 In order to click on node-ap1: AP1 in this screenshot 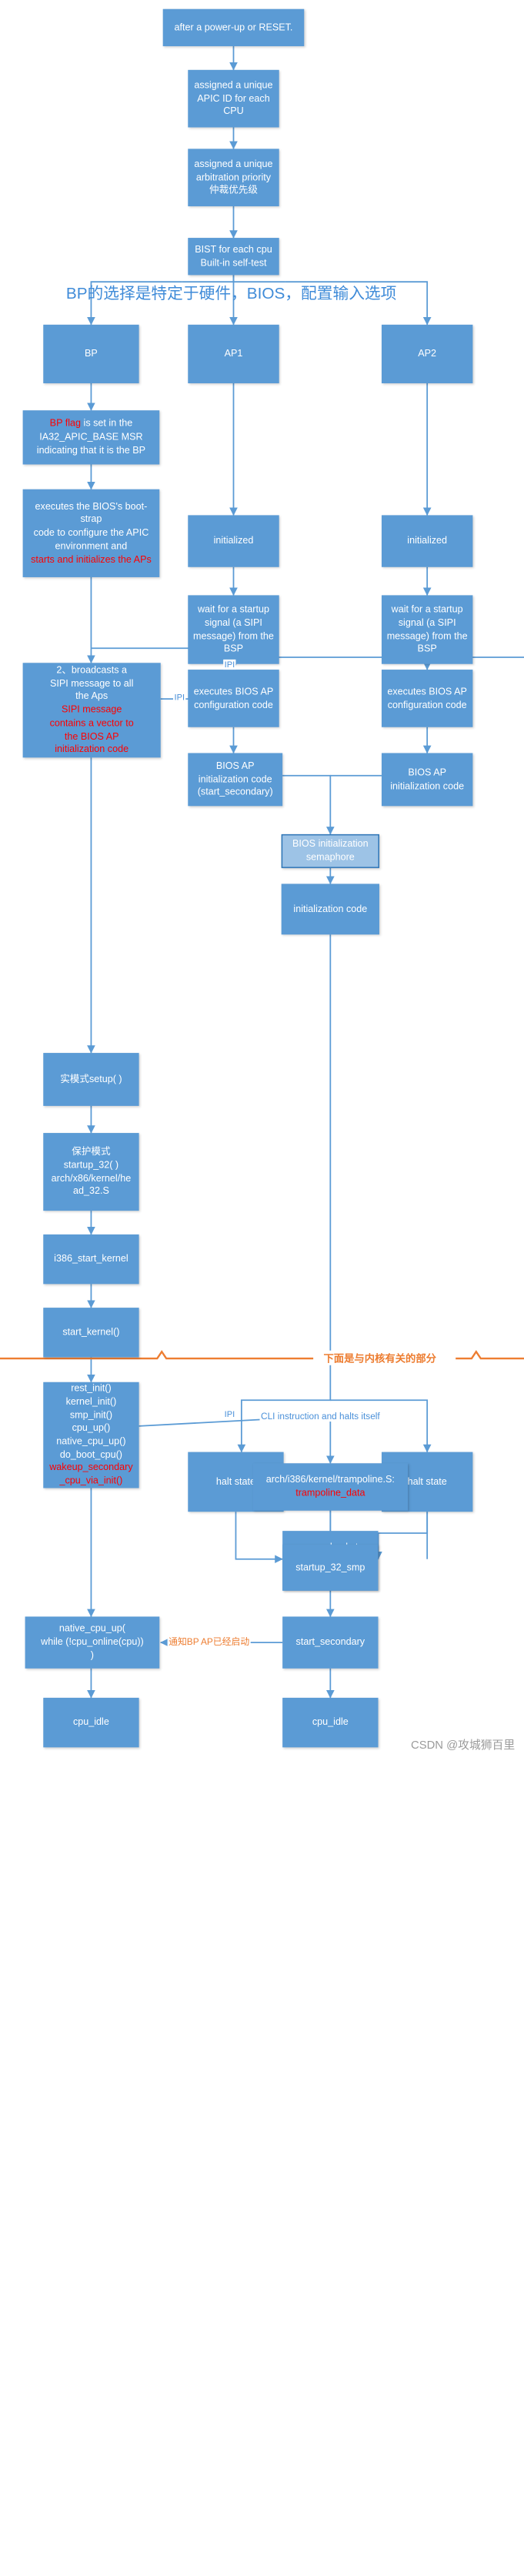, I will do `click(234, 354)`.